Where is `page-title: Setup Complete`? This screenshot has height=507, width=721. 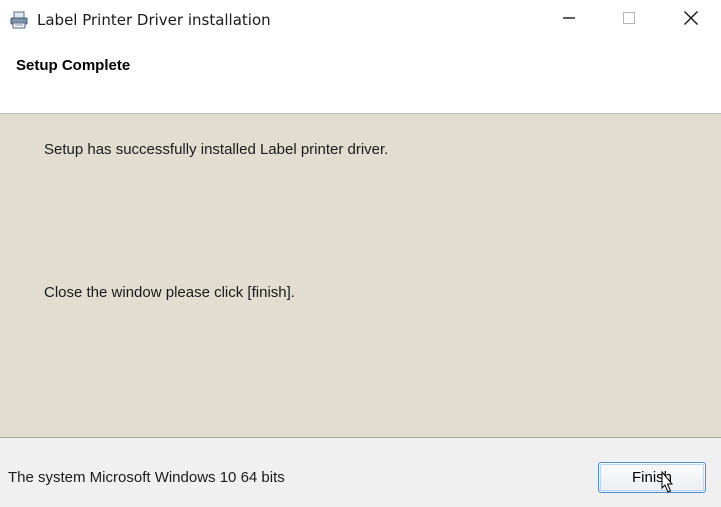 page-title: Setup Complete is located at coordinates (73, 65).